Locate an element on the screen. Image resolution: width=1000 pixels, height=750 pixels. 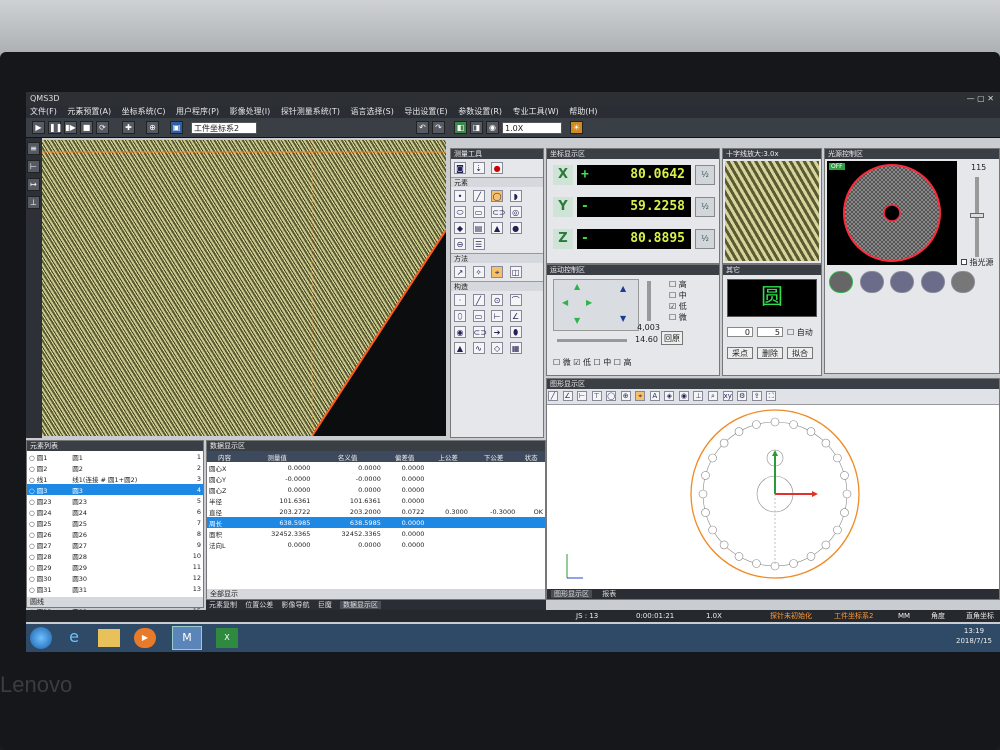
g-perp-icon: ⊤ is located at coordinates (596, 396).